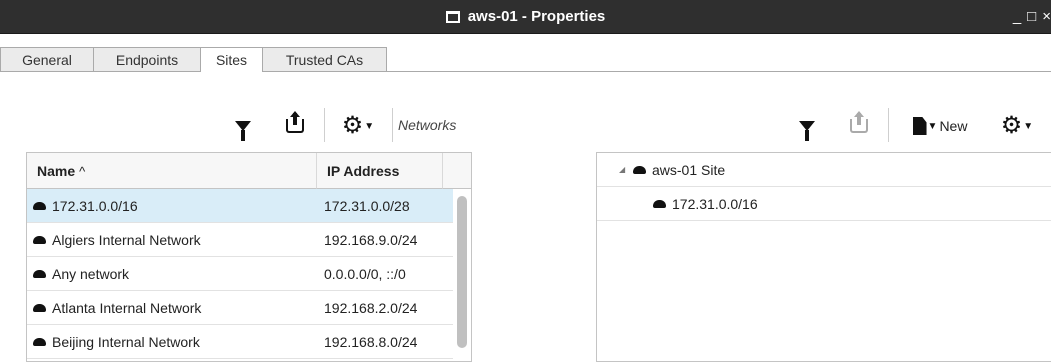  Describe the element at coordinates (380, 171) in the screenshot. I see `column-header-ip-address: IP Address` at that location.